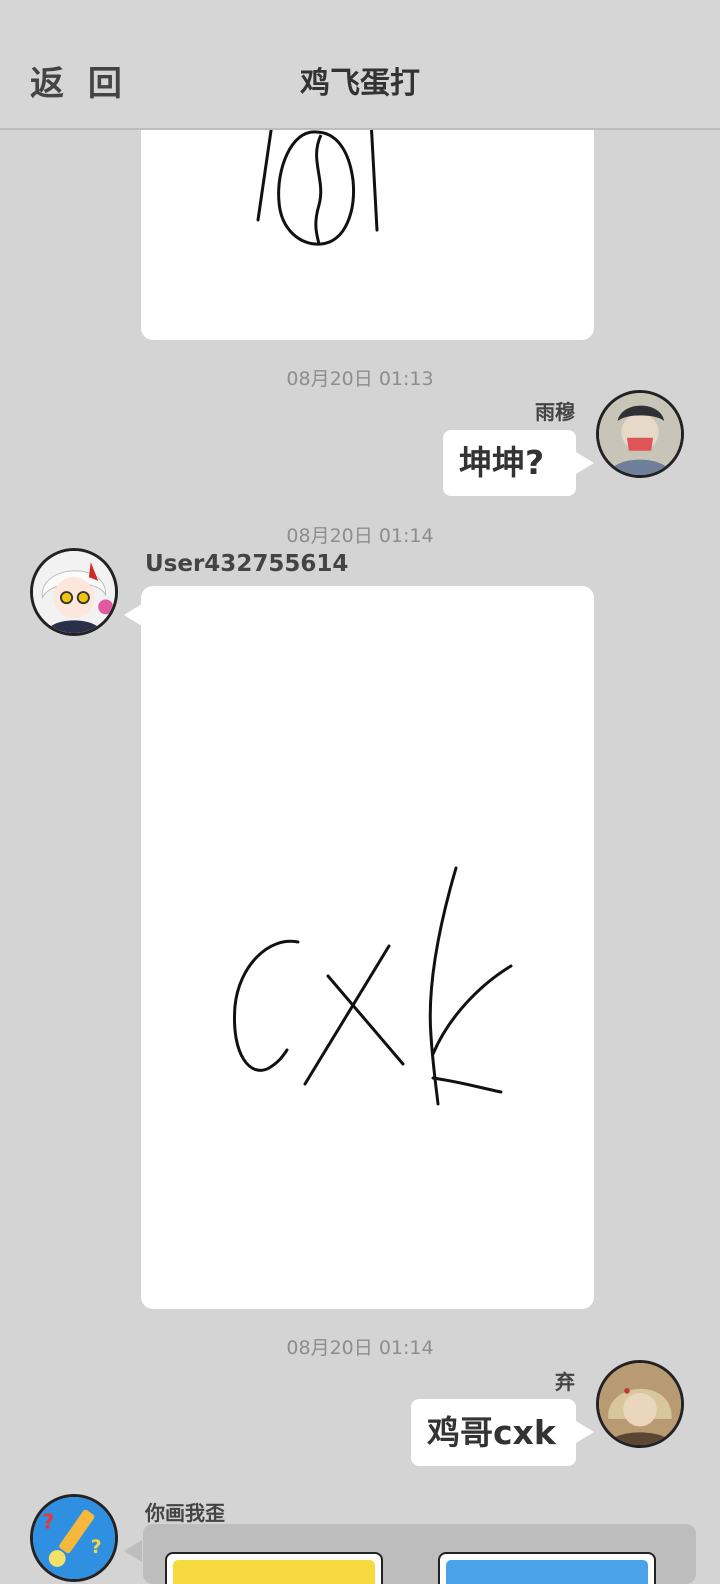  What do you see at coordinates (360, 379) in the screenshot?
I see `message-timestamp: 08月20日 01:13` at bounding box center [360, 379].